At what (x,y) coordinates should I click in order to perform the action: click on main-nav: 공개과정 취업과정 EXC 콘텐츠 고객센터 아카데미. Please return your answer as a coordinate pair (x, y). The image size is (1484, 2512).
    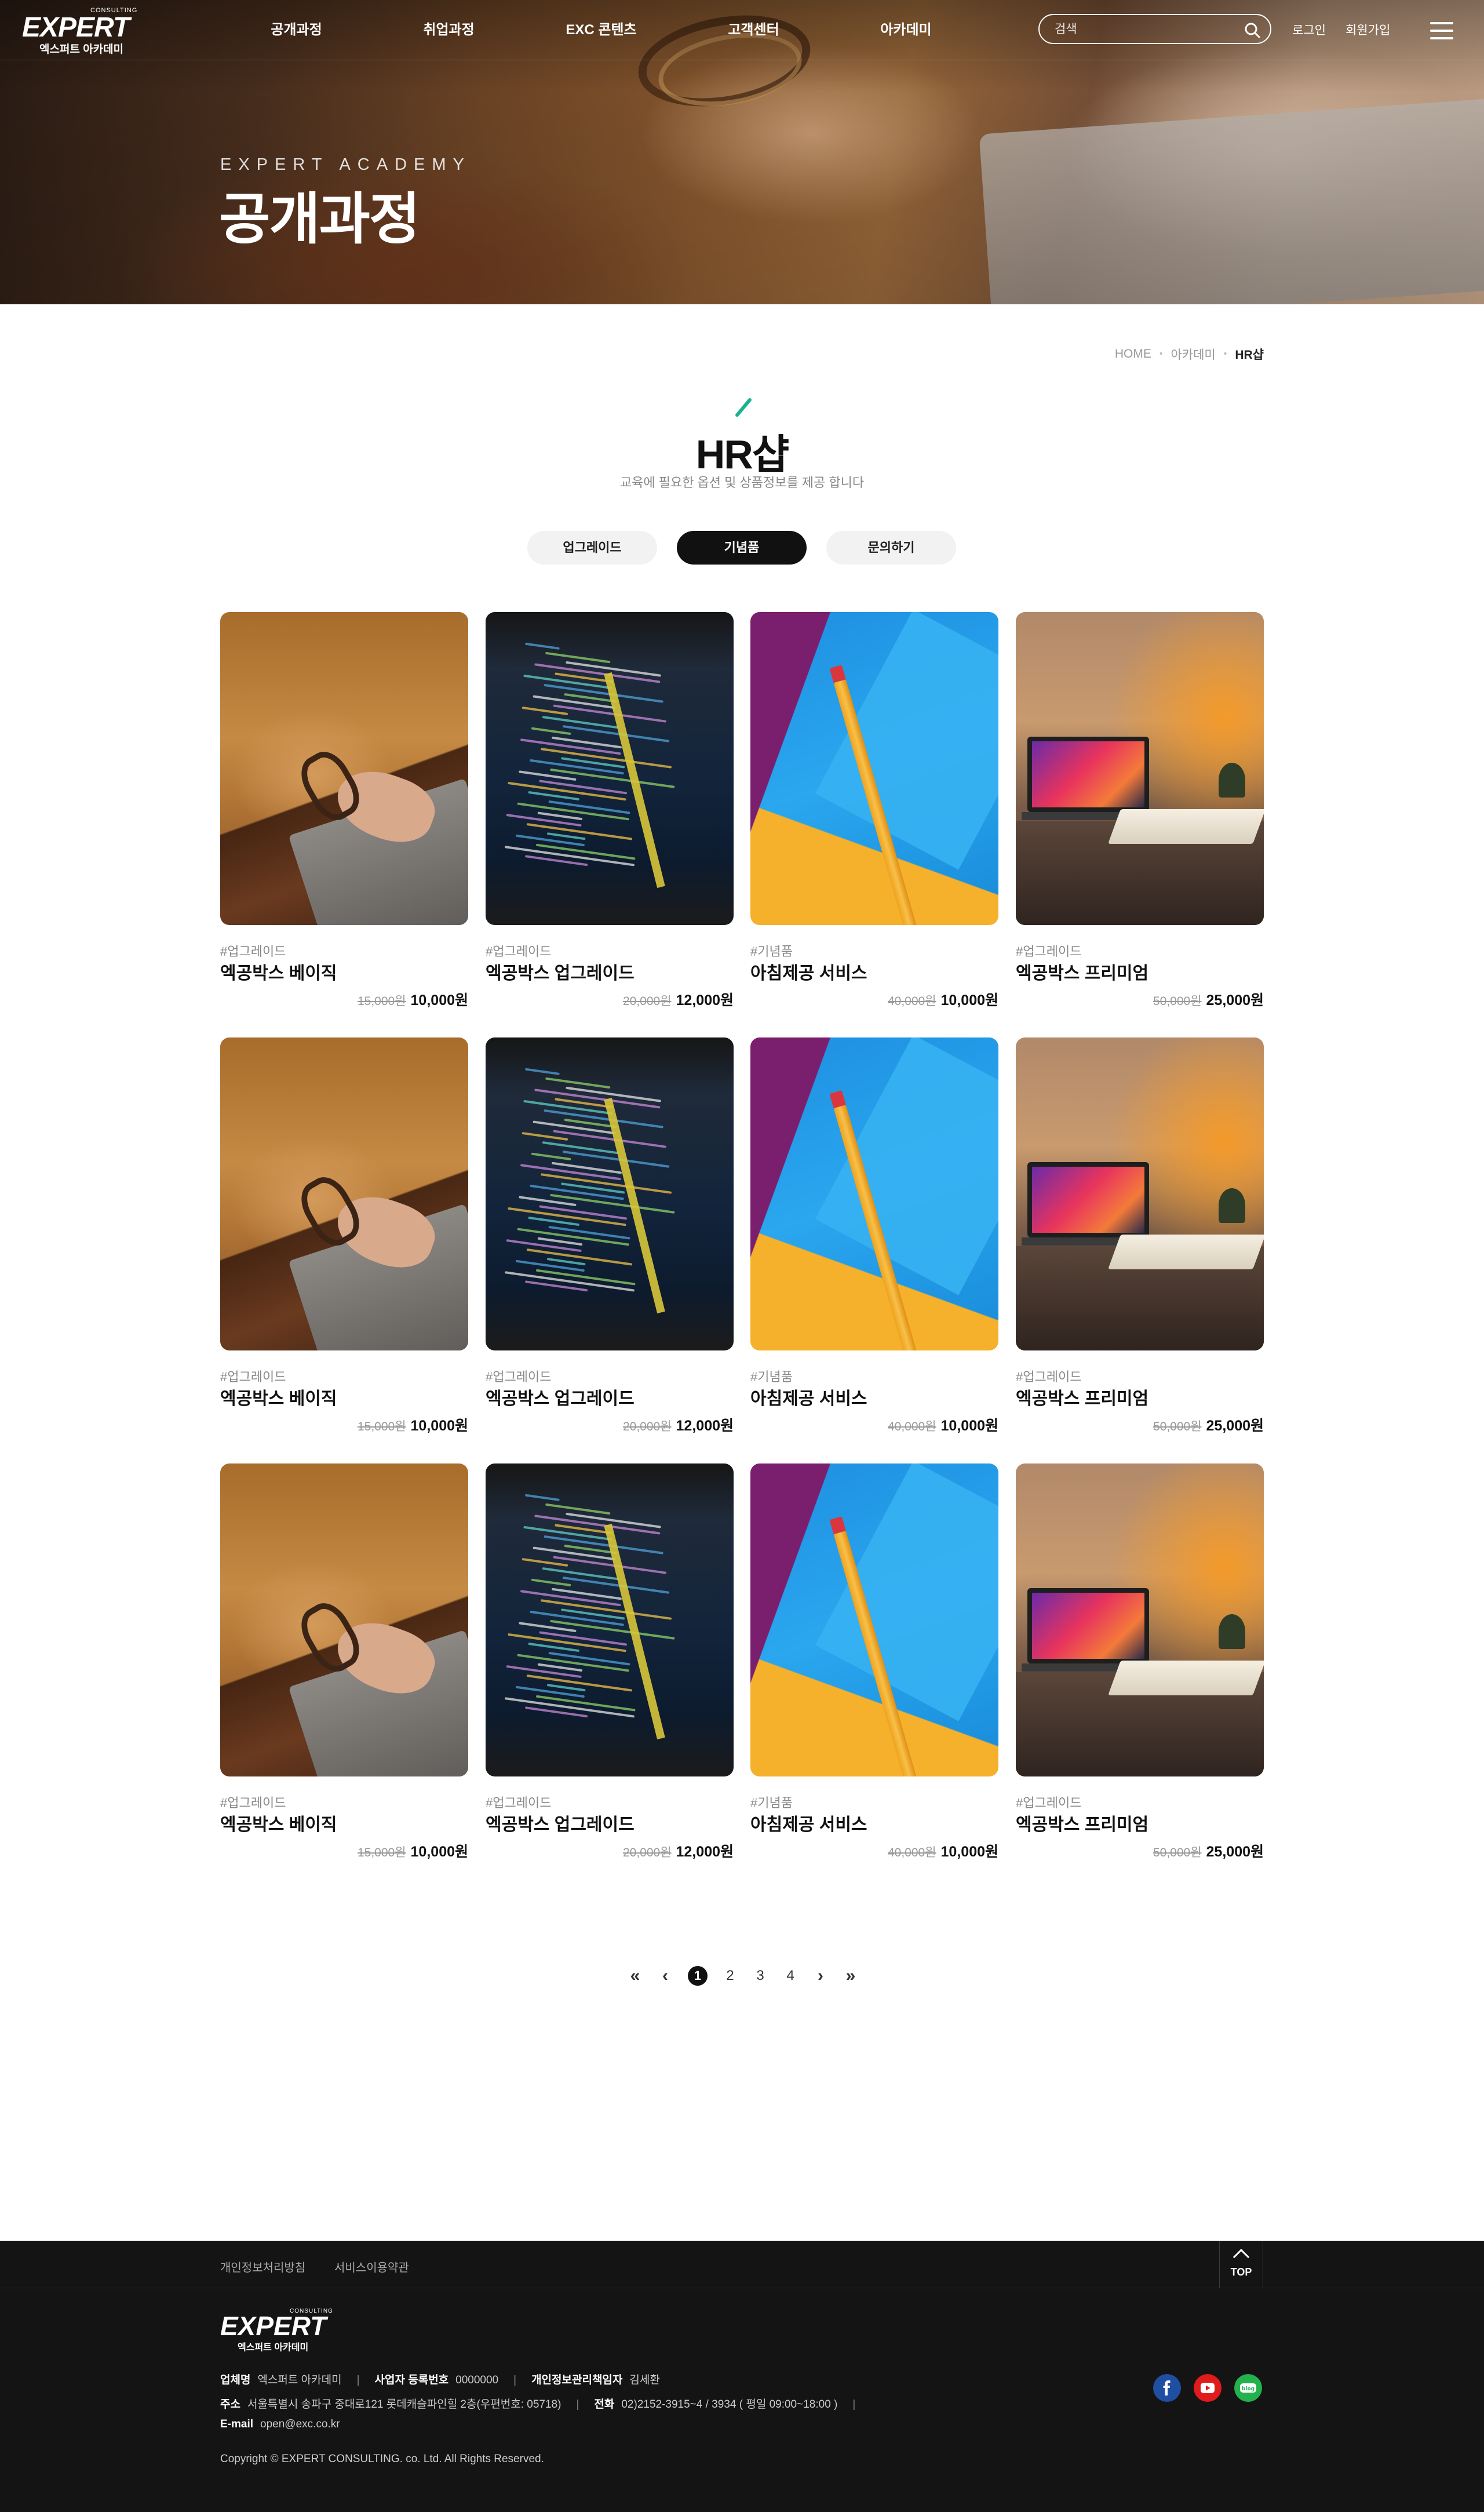
    Looking at the image, I should click on (601, 30).